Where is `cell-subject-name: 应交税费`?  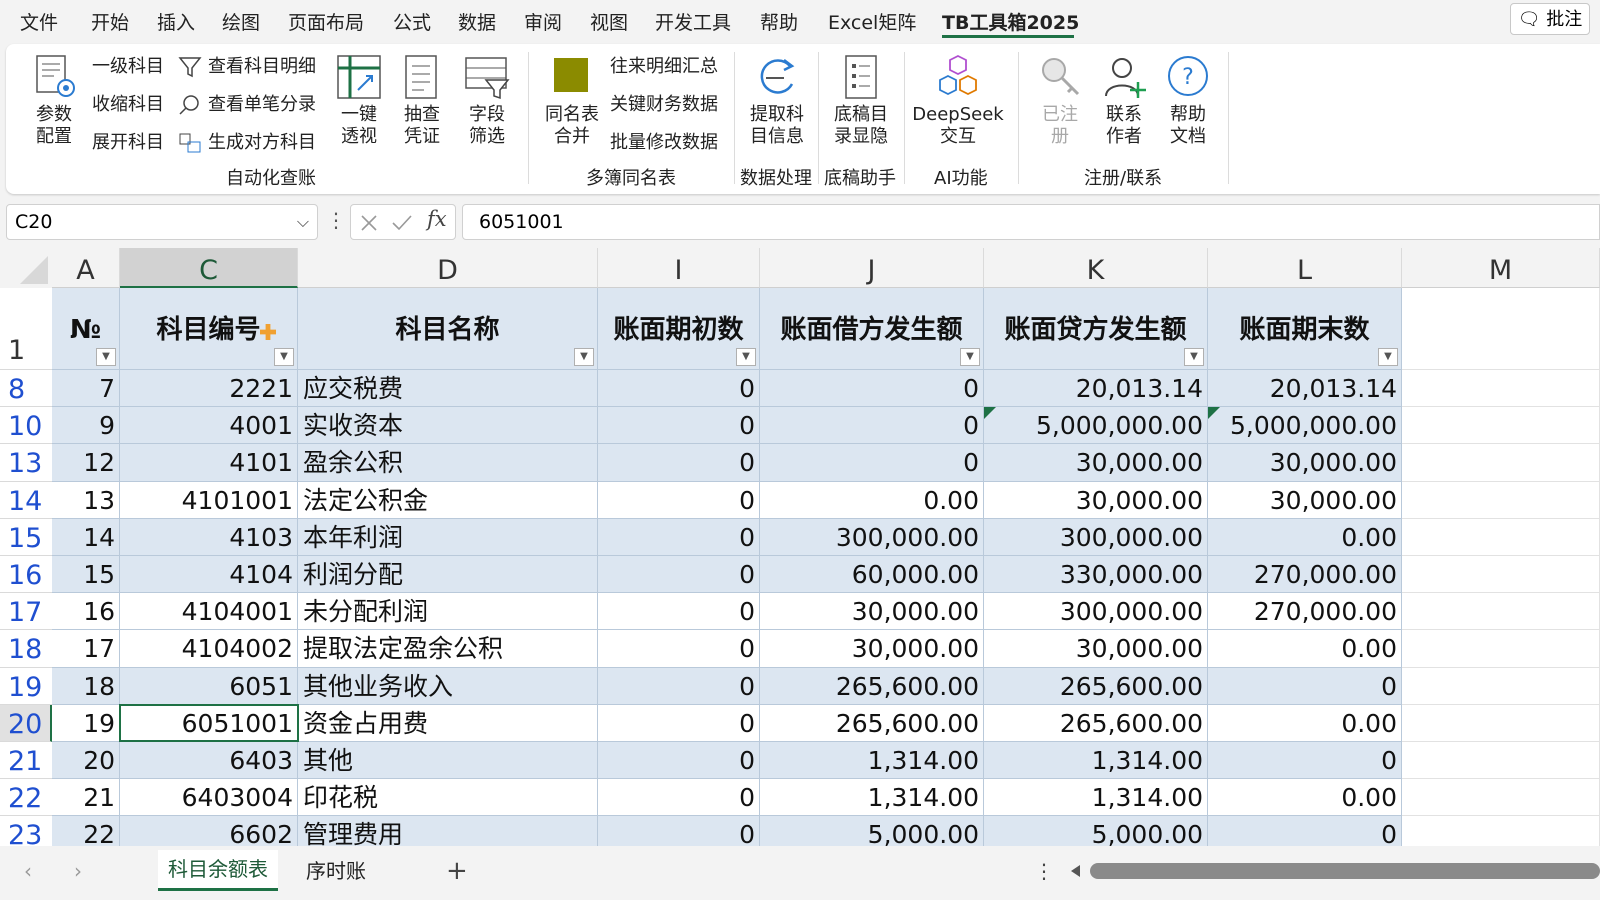
cell-subject-name: 应交税费 is located at coordinates (448, 388).